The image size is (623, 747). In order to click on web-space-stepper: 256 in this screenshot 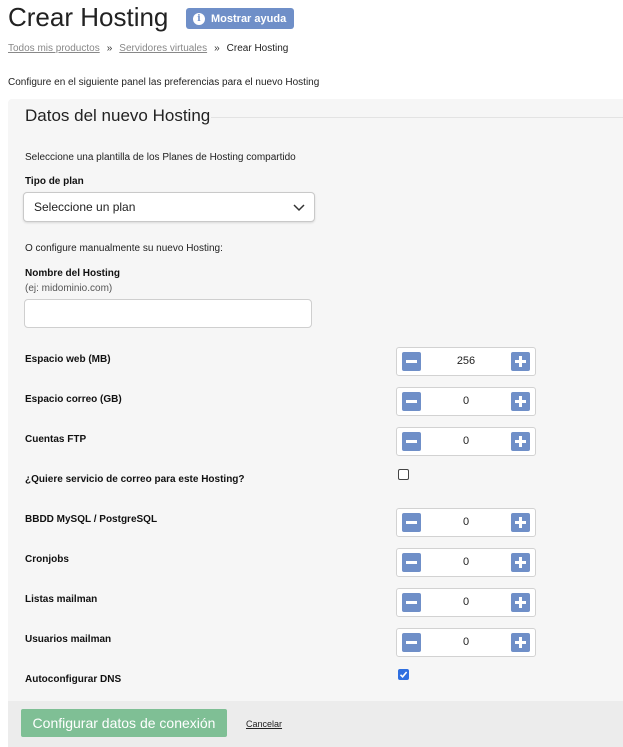, I will do `click(466, 361)`.